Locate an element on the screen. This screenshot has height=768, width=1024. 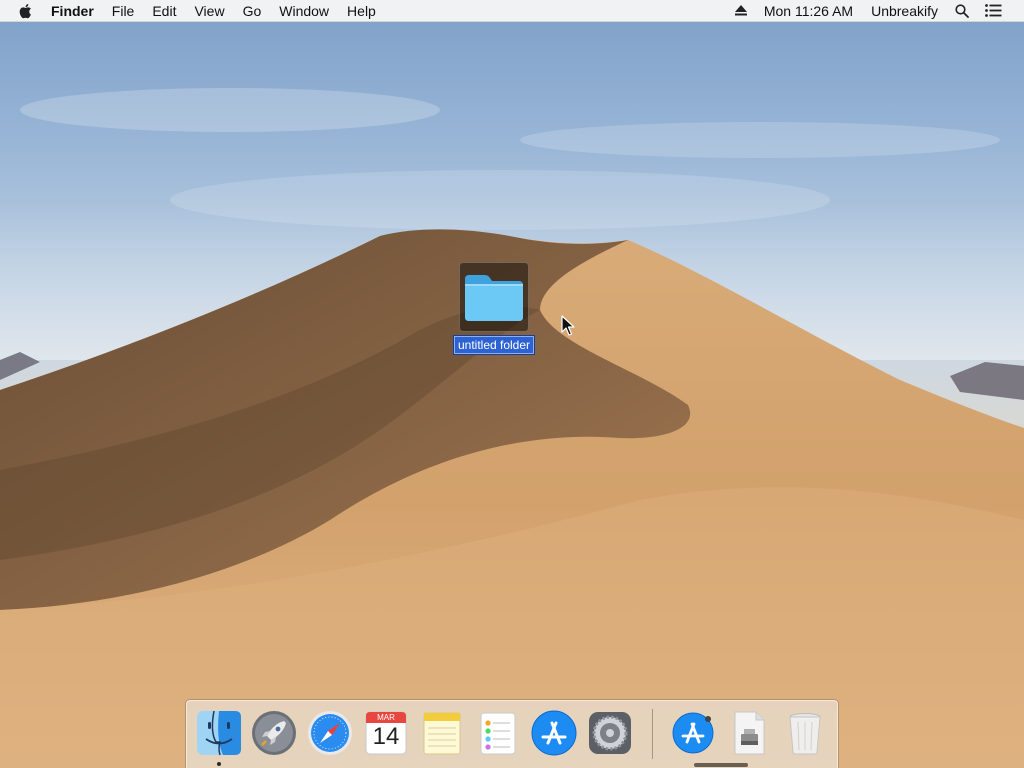
dock-item-trash is located at coordinates (805, 733).